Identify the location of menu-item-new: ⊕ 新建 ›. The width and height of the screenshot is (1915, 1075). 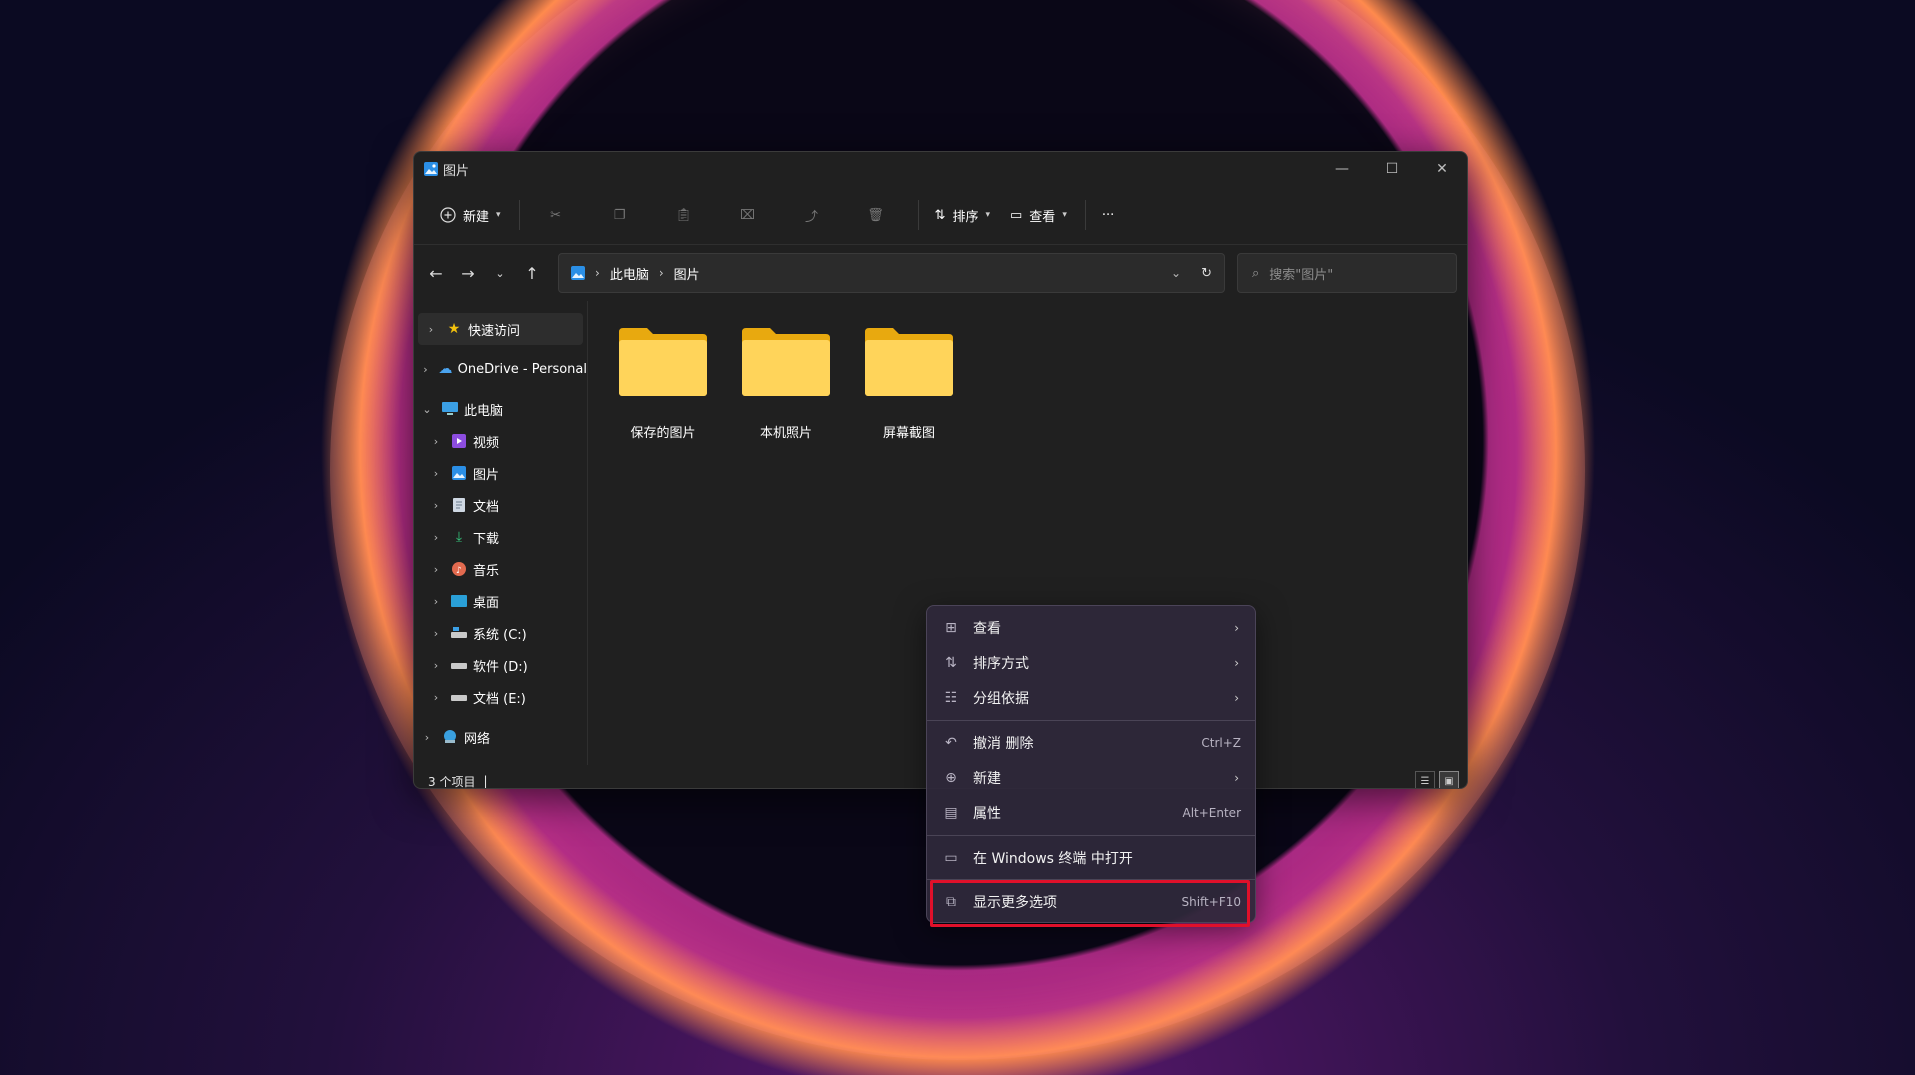
(1091, 778).